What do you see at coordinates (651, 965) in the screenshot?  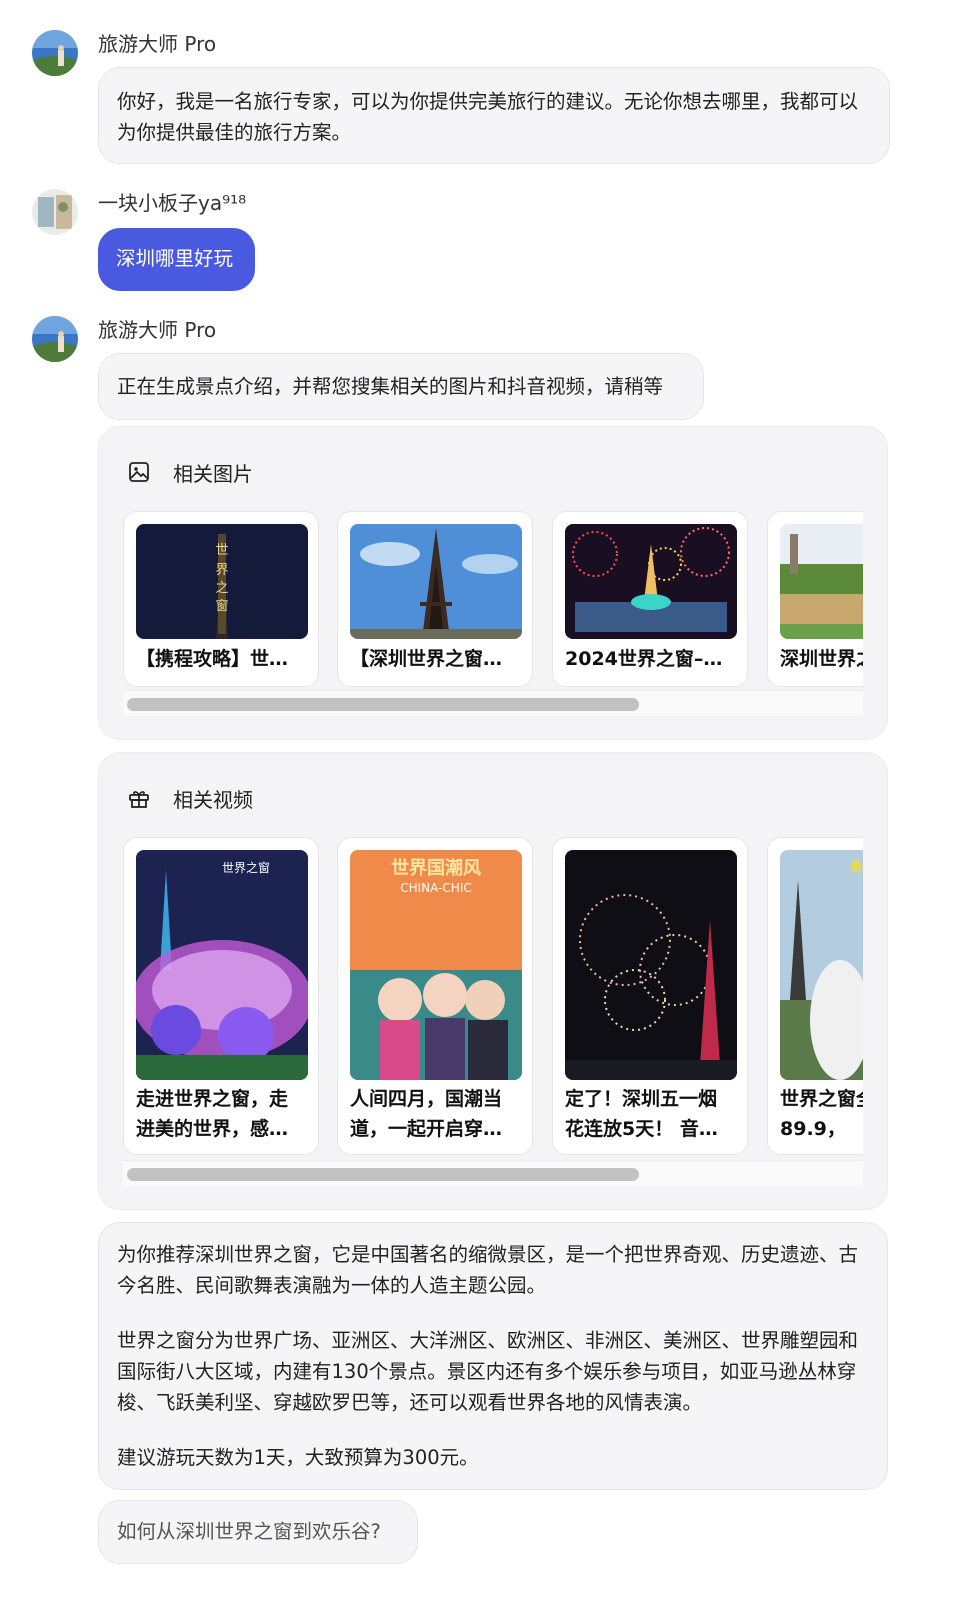 I see `video-thumbnail` at bounding box center [651, 965].